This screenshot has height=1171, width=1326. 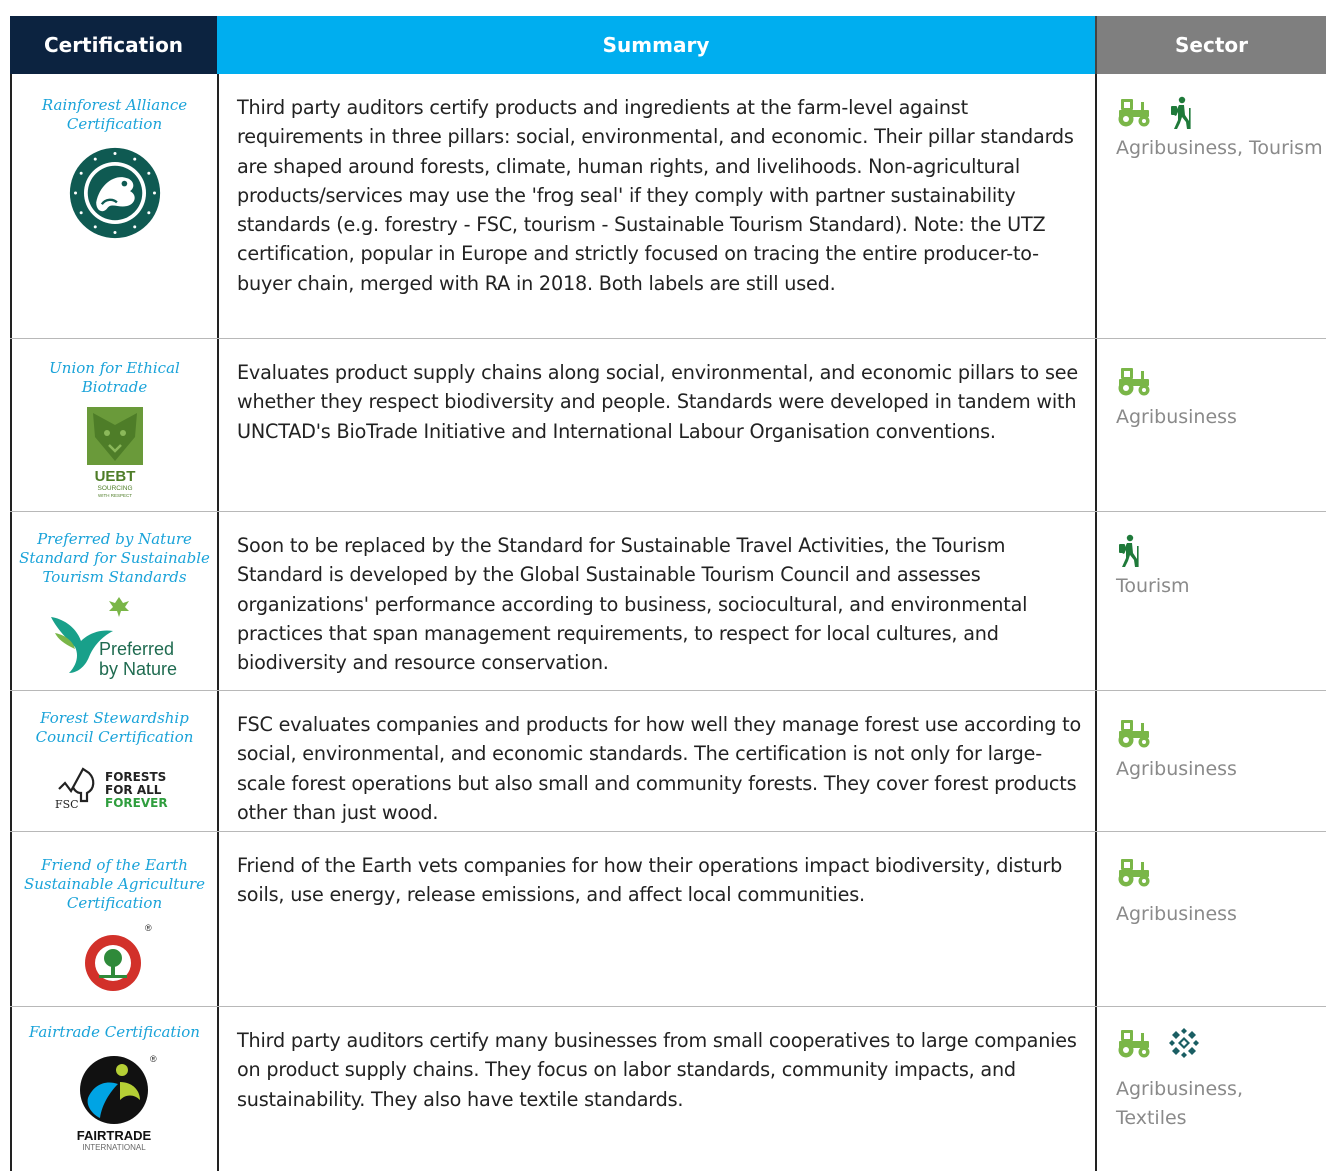 I want to click on sector-cell: Agribusiness, Tourism, so click(x=1210, y=206).